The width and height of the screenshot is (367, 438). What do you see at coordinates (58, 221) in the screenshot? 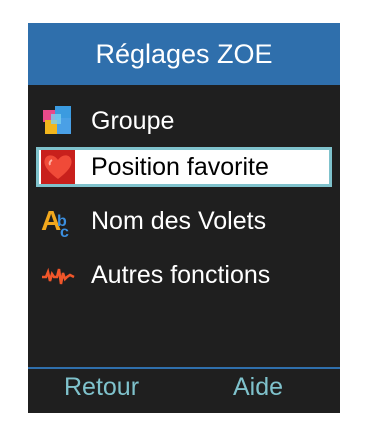
I see `text-abc-icon: A b c` at bounding box center [58, 221].